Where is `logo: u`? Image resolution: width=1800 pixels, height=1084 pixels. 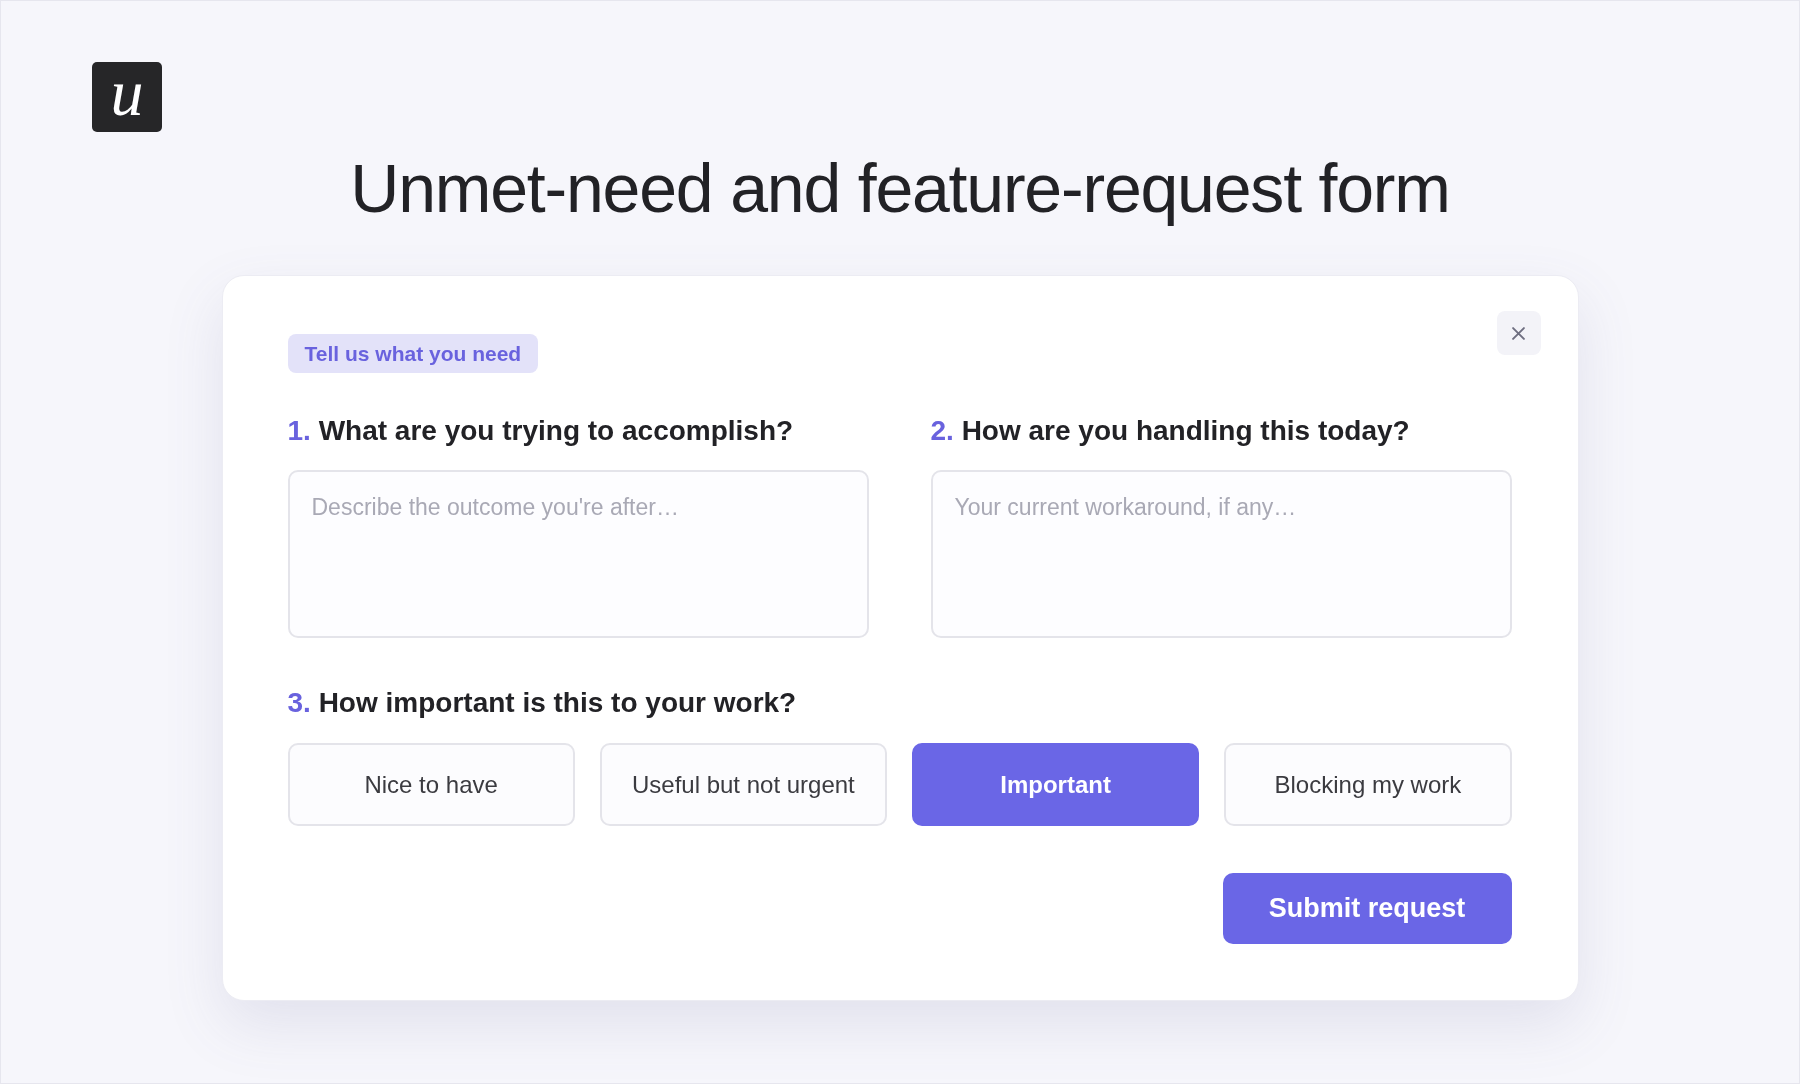 logo: u is located at coordinates (127, 97).